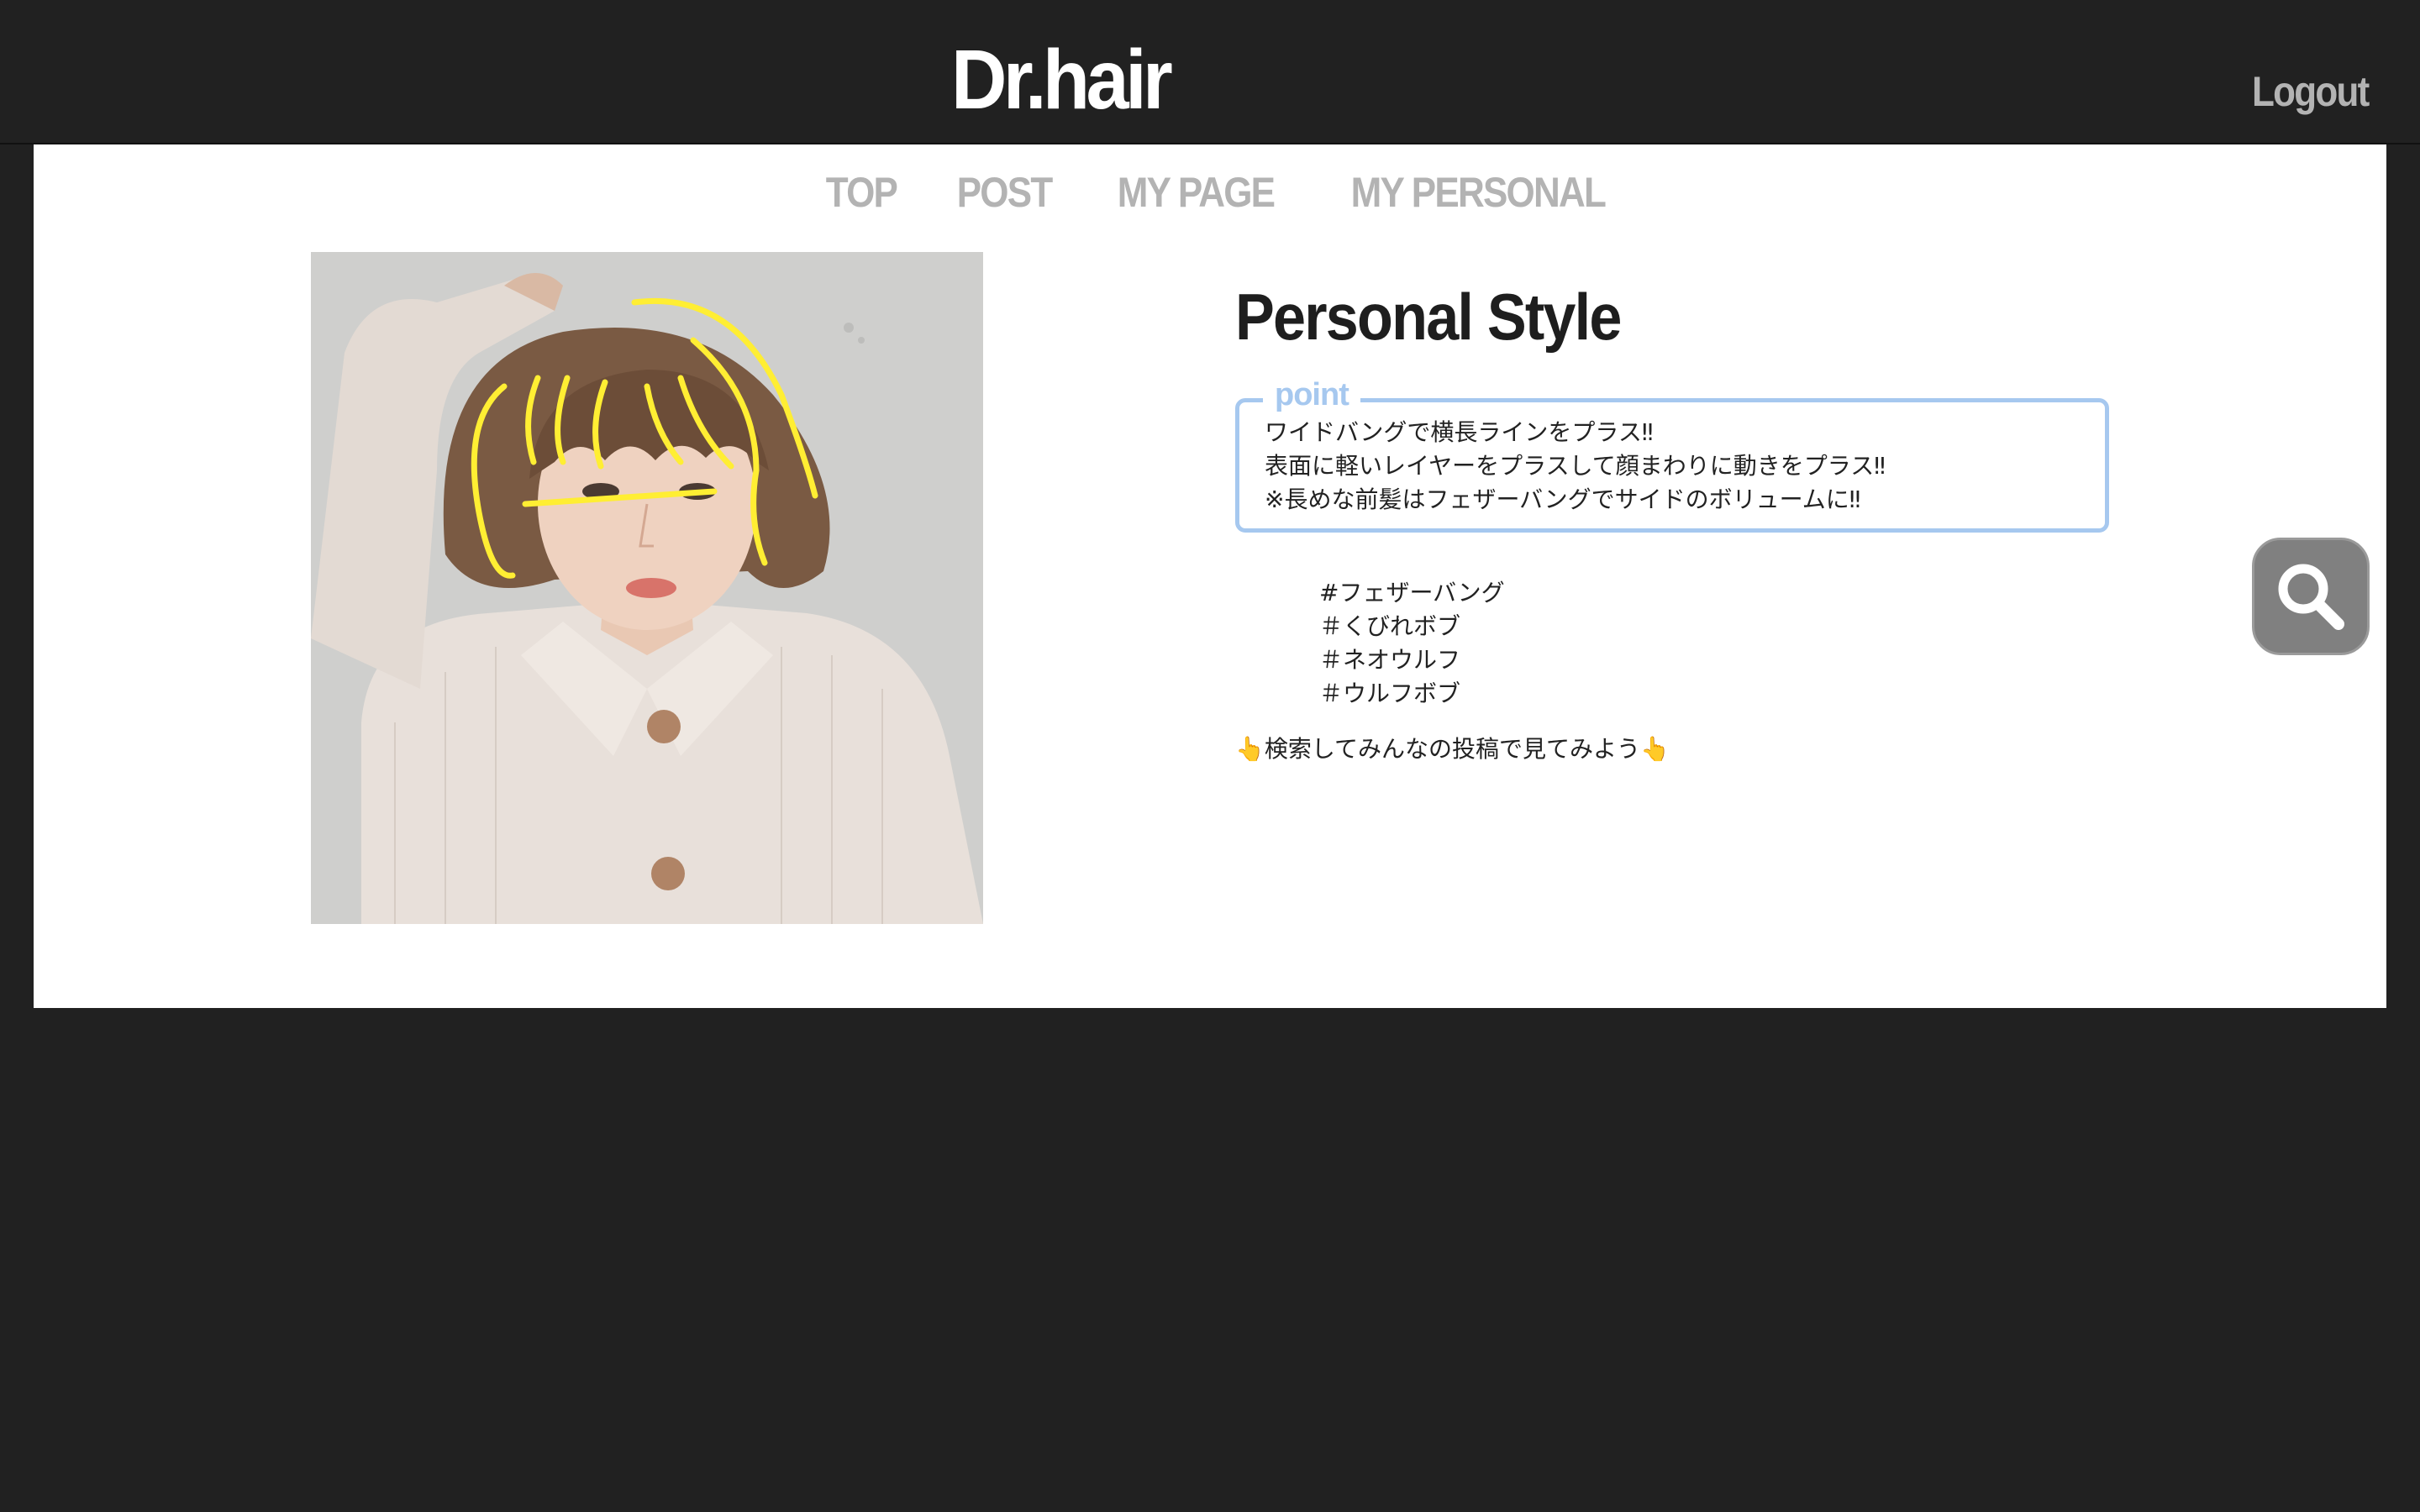 The image size is (2420, 1512). I want to click on point-line: ワイドバングで横長ラインをプラス‼︎, so click(1459, 432).